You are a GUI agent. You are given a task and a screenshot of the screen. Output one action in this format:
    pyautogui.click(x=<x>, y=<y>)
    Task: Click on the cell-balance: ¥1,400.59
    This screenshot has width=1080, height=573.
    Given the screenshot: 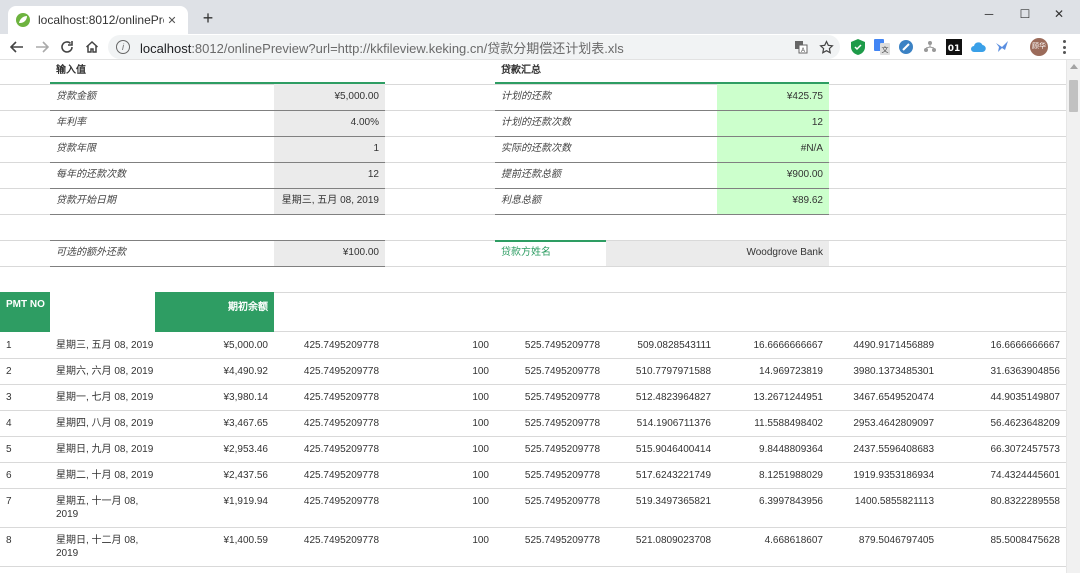 What is the action you would take?
    pyautogui.click(x=246, y=540)
    